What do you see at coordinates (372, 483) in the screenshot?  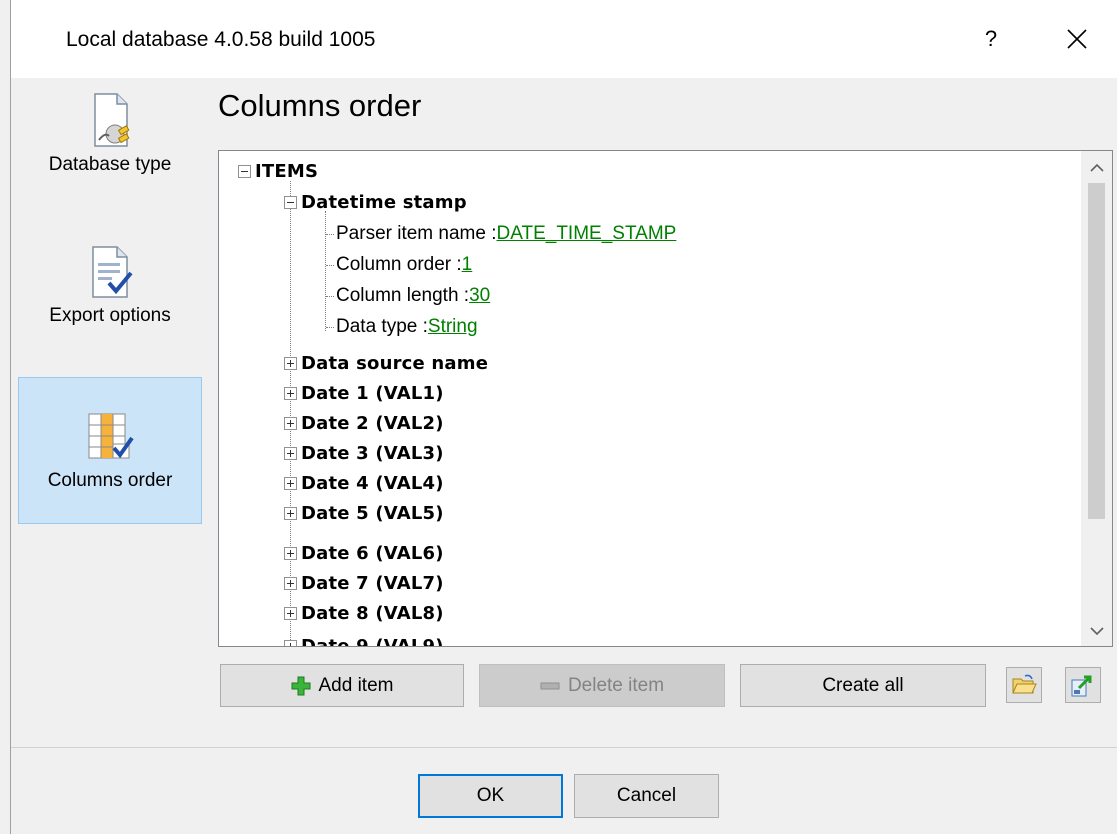 I see `tree-node-label: Date 4 (VAL4)` at bounding box center [372, 483].